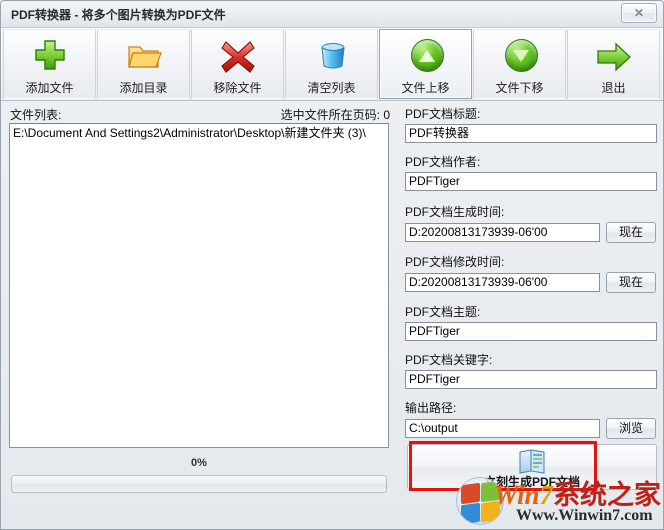  I want to click on toolbar-button-exit: 退出, so click(613, 64).